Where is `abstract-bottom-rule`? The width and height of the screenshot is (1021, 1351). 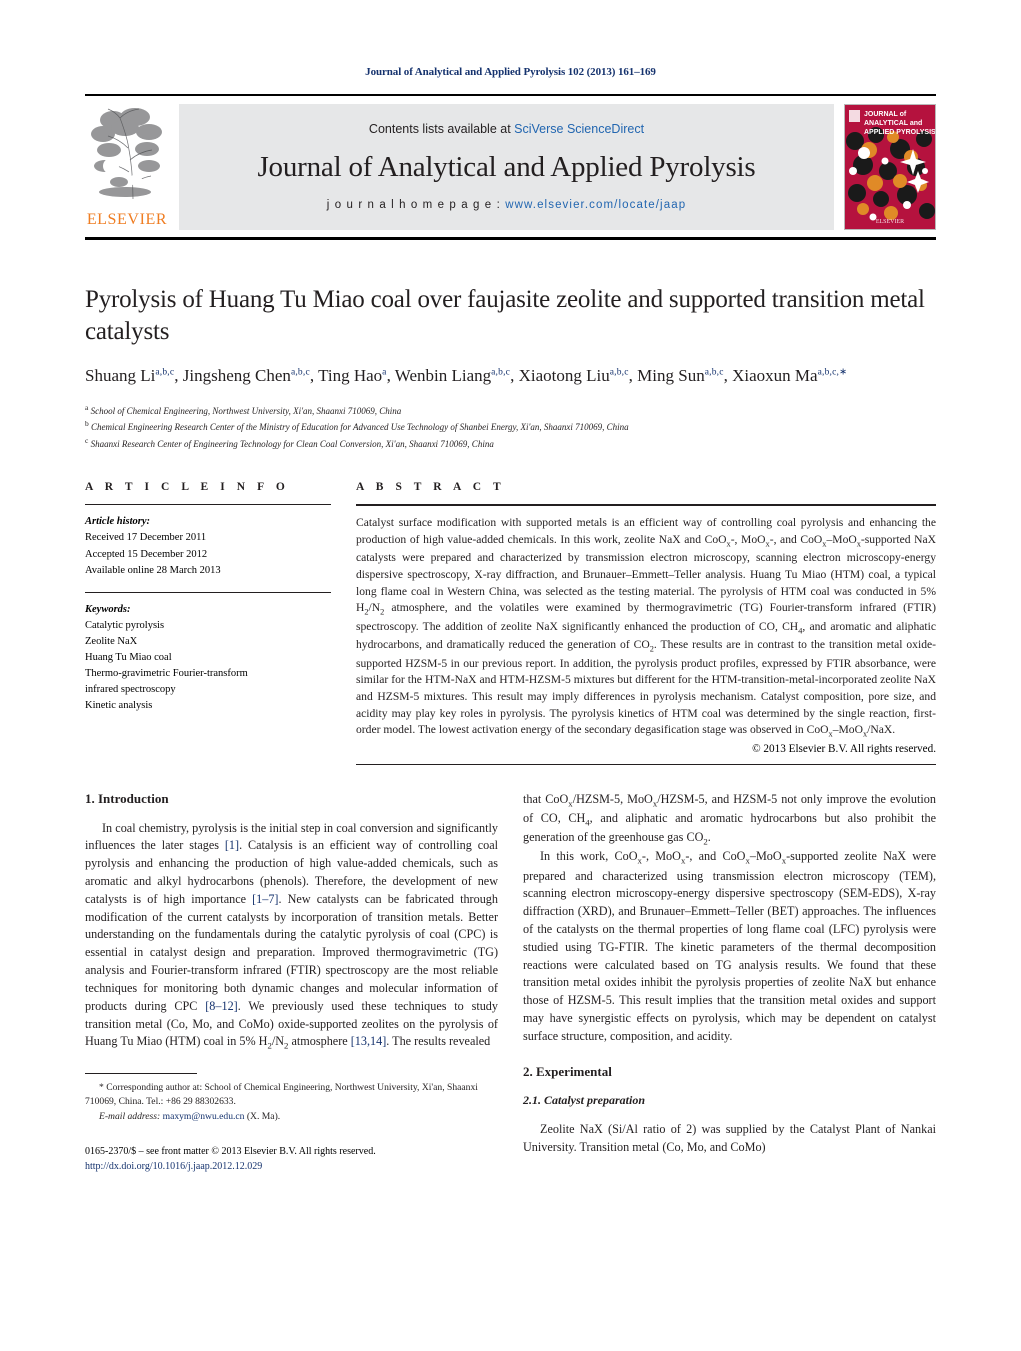 abstract-bottom-rule is located at coordinates (646, 764).